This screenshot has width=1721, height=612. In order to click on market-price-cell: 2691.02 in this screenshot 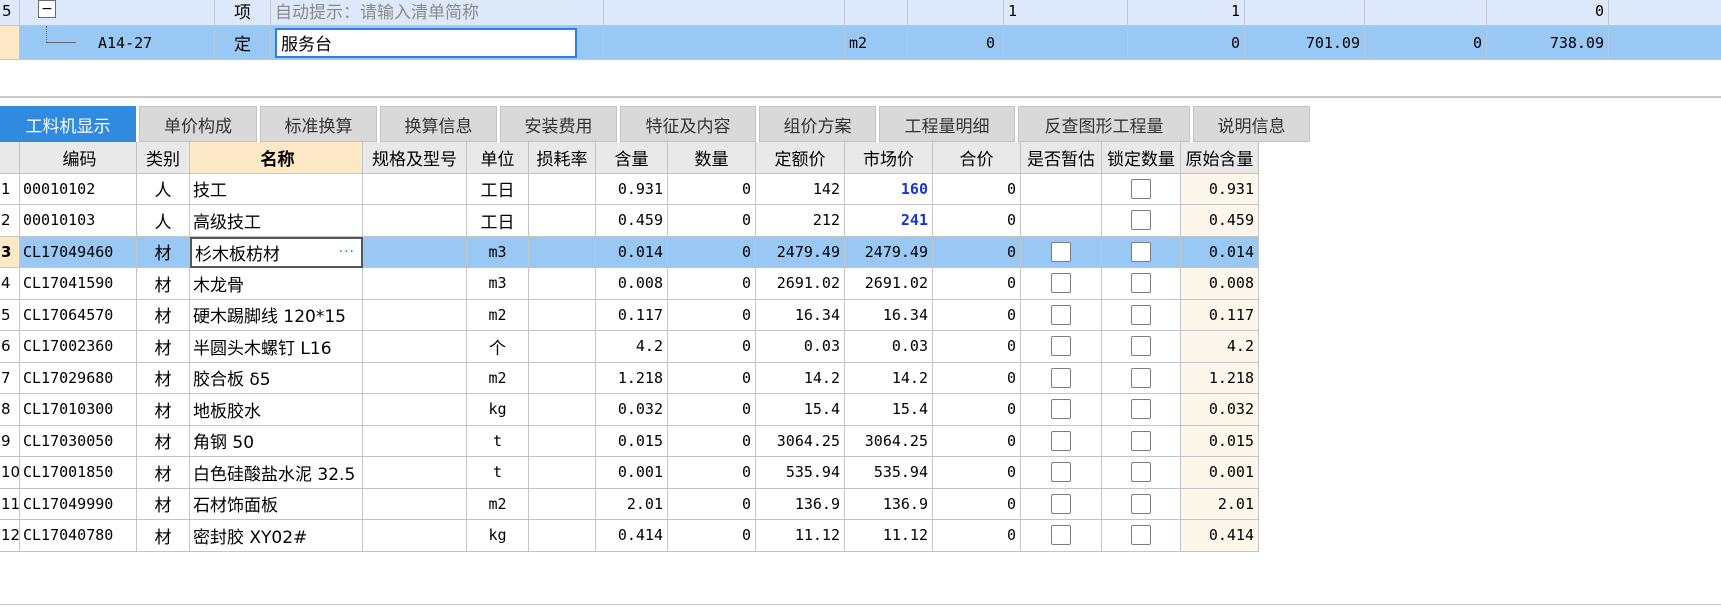, I will do `click(889, 284)`.